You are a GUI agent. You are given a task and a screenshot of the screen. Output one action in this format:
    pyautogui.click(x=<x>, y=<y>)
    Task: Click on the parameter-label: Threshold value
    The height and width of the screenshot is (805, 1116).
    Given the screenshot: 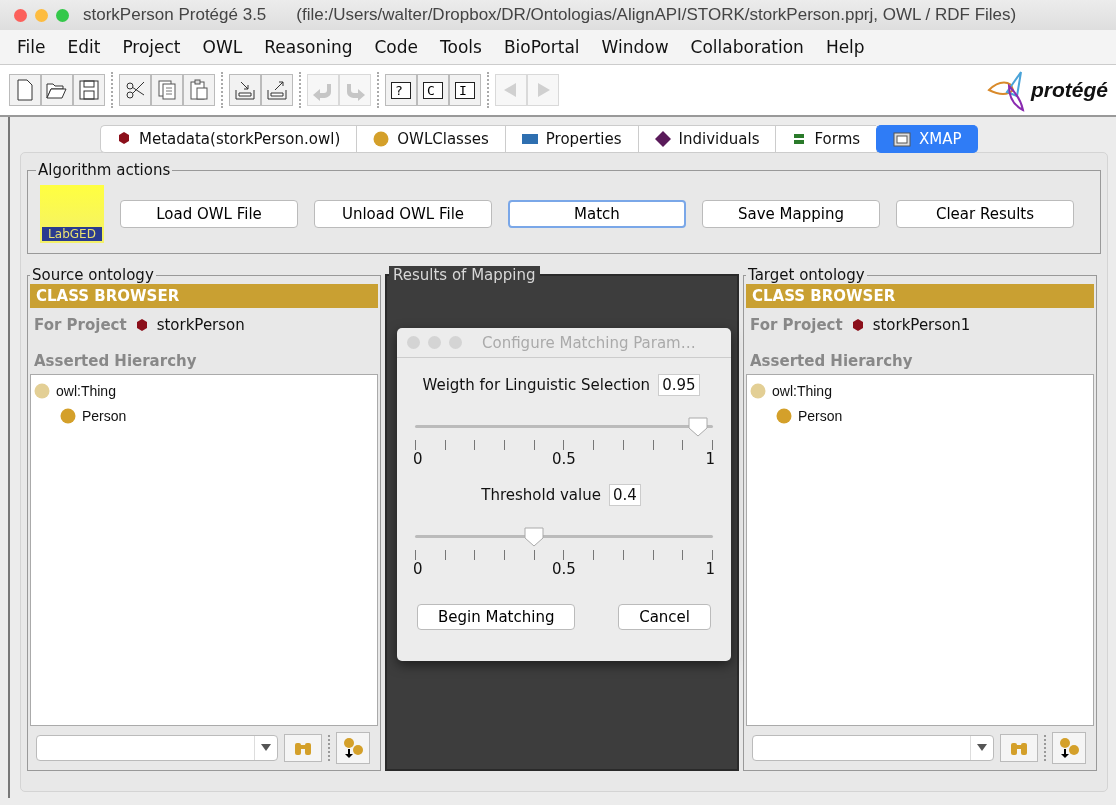 What is the action you would take?
    pyautogui.click(x=541, y=495)
    